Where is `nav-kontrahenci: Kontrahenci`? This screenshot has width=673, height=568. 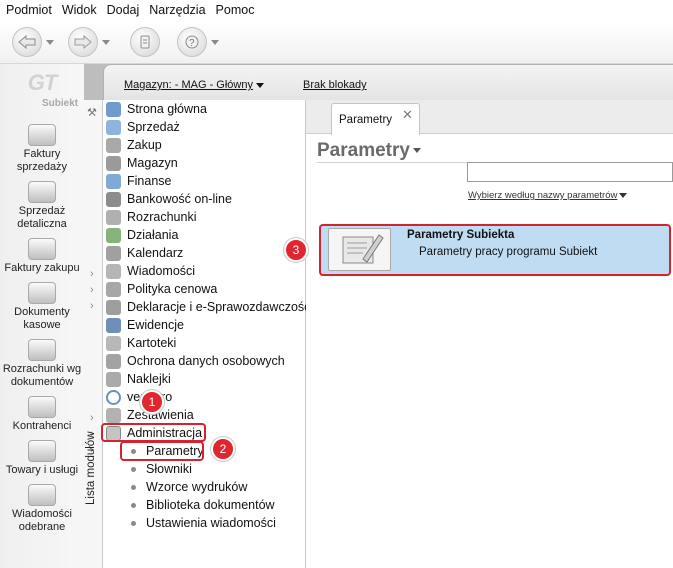
nav-kontrahenci: Kontrahenci is located at coordinates (42, 414).